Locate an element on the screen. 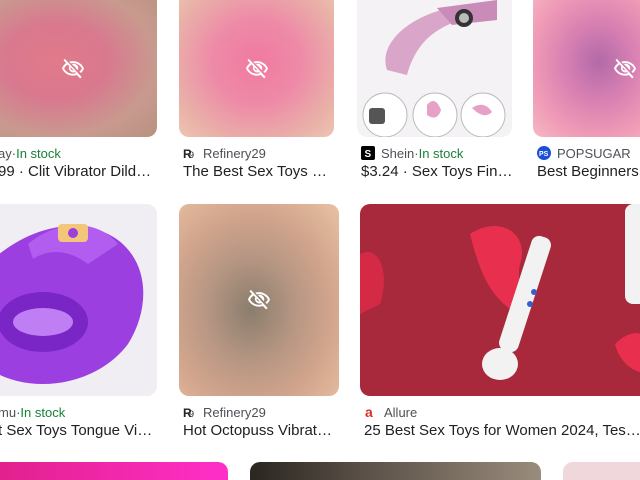 Image resolution: width=640 pixels, height=480 pixels. shein-logo-icon: S is located at coordinates (368, 153).